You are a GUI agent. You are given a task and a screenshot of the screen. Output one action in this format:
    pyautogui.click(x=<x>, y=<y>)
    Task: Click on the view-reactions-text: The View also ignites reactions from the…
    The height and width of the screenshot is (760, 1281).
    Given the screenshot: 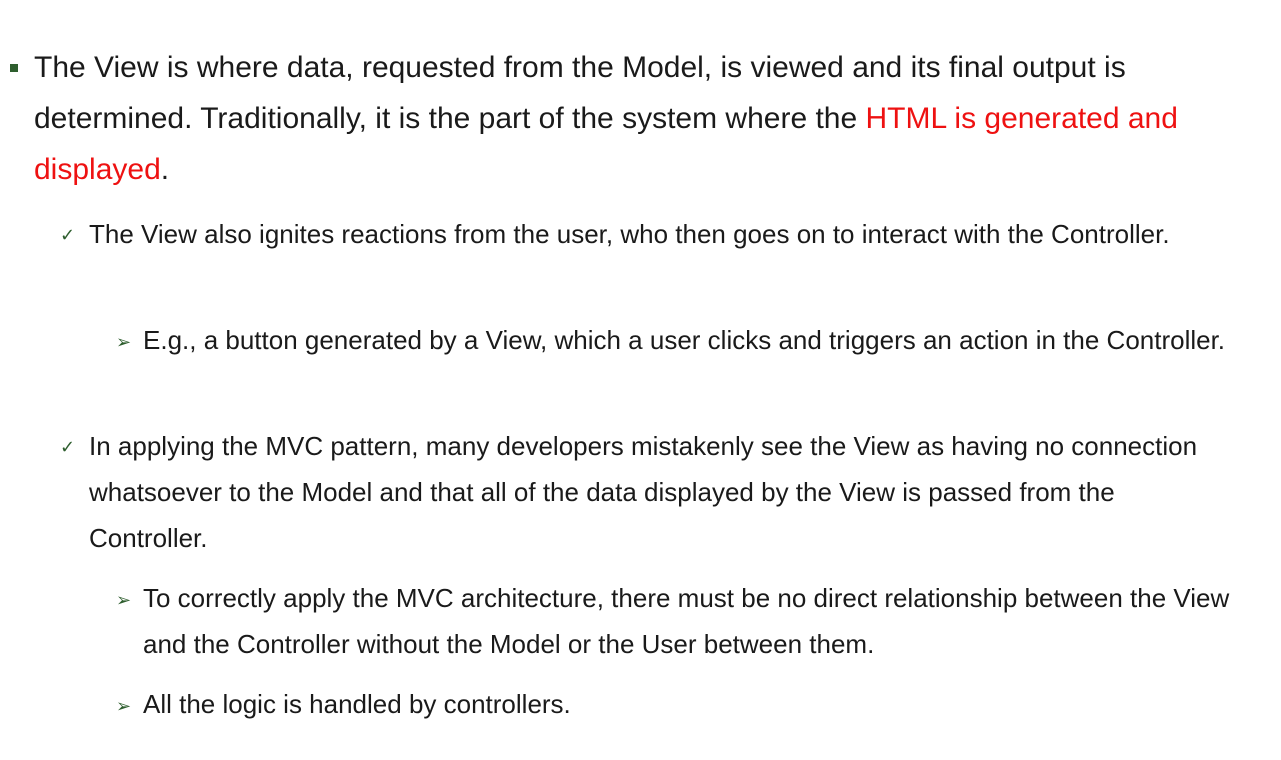 What is the action you would take?
    pyautogui.click(x=629, y=234)
    